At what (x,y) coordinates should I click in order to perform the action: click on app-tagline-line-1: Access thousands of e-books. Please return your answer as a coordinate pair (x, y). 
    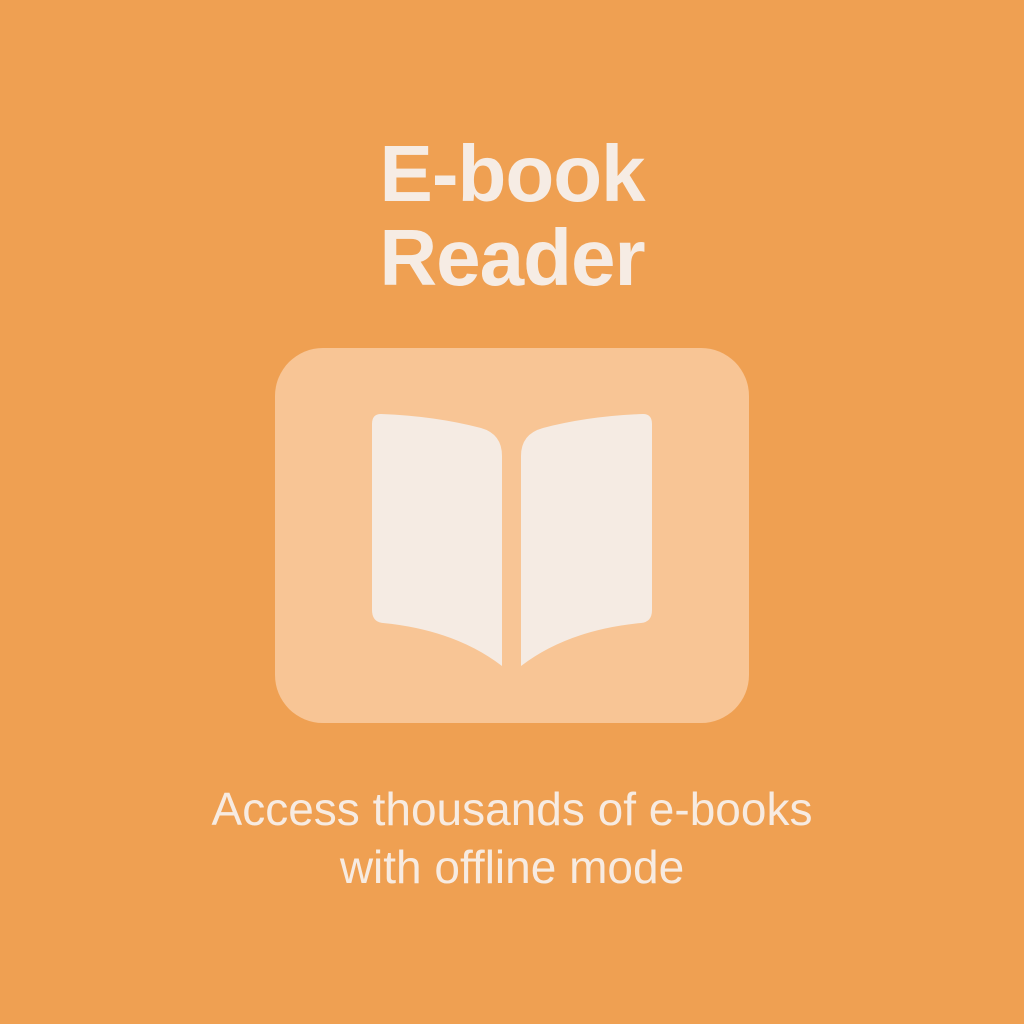
    Looking at the image, I should click on (512, 809).